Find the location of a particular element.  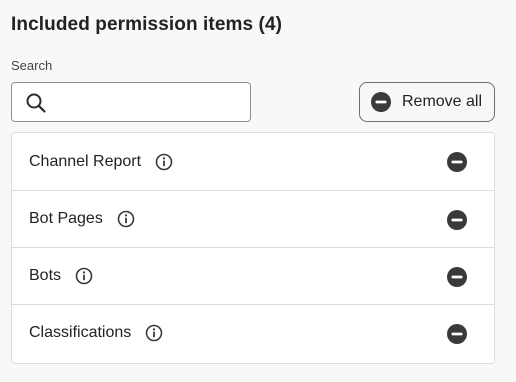

list-item: Bot Pages is located at coordinates (253, 218).